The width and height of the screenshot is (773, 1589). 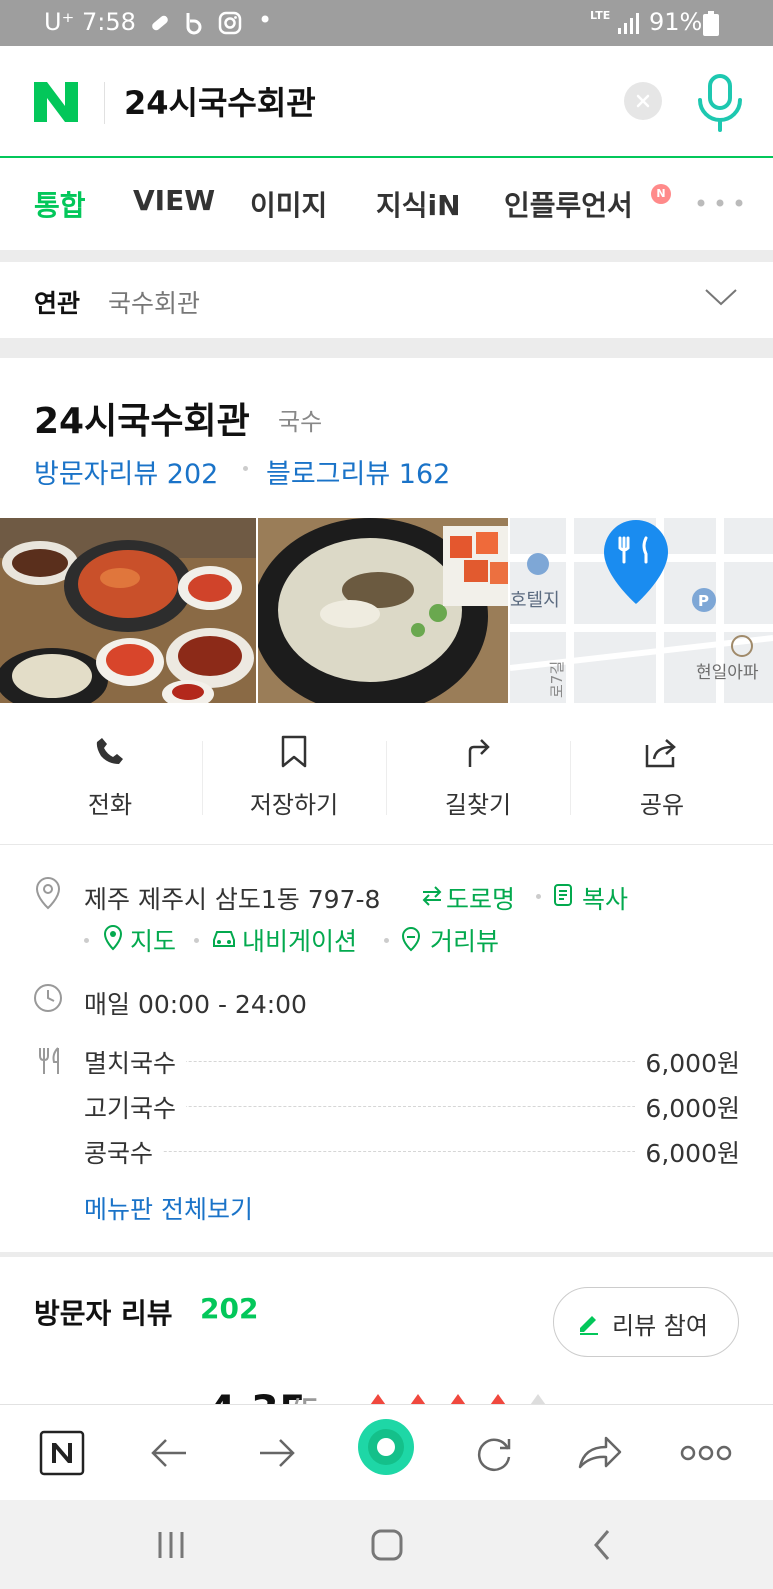 I want to click on menu-item: 콩국수 6,000원, so click(x=412, y=1152).